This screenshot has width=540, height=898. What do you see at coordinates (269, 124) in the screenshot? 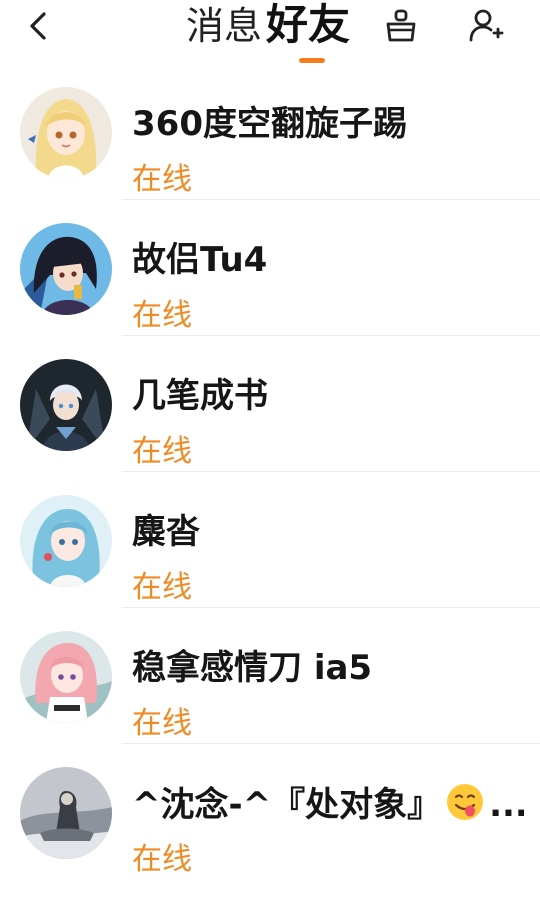
I see `friend-name: 360度空翻旋子踢` at bounding box center [269, 124].